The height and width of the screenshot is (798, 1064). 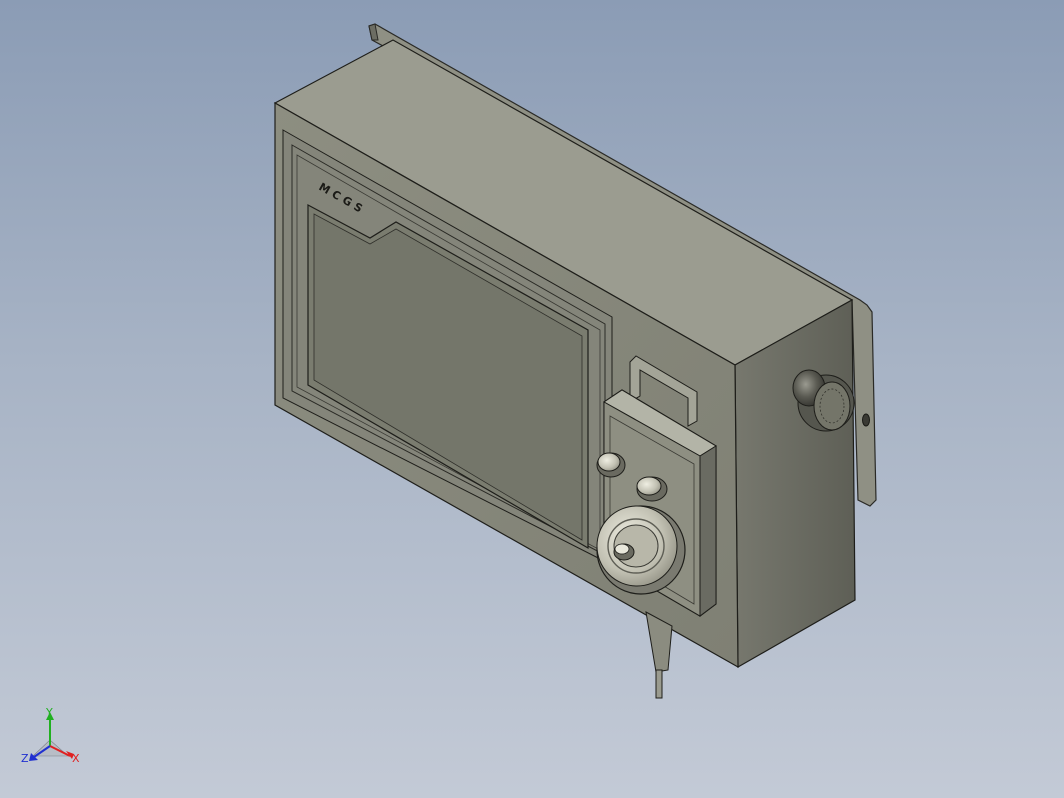 I want to click on axis-select-knob, so click(x=611, y=465).